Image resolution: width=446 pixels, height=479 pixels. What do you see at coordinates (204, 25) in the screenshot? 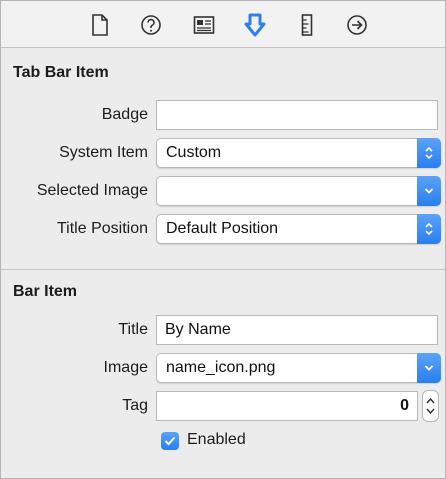
I see `identity-icon` at bounding box center [204, 25].